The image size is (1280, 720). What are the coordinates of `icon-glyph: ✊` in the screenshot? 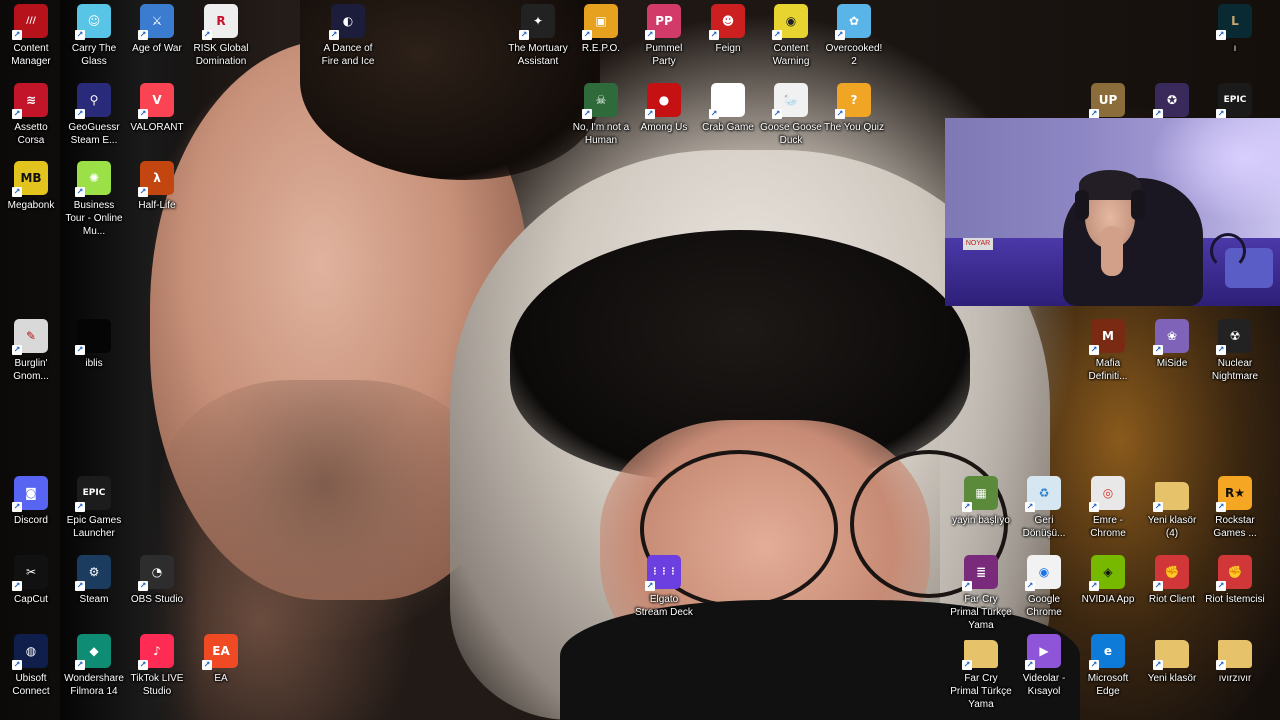 It's located at (1172, 572).